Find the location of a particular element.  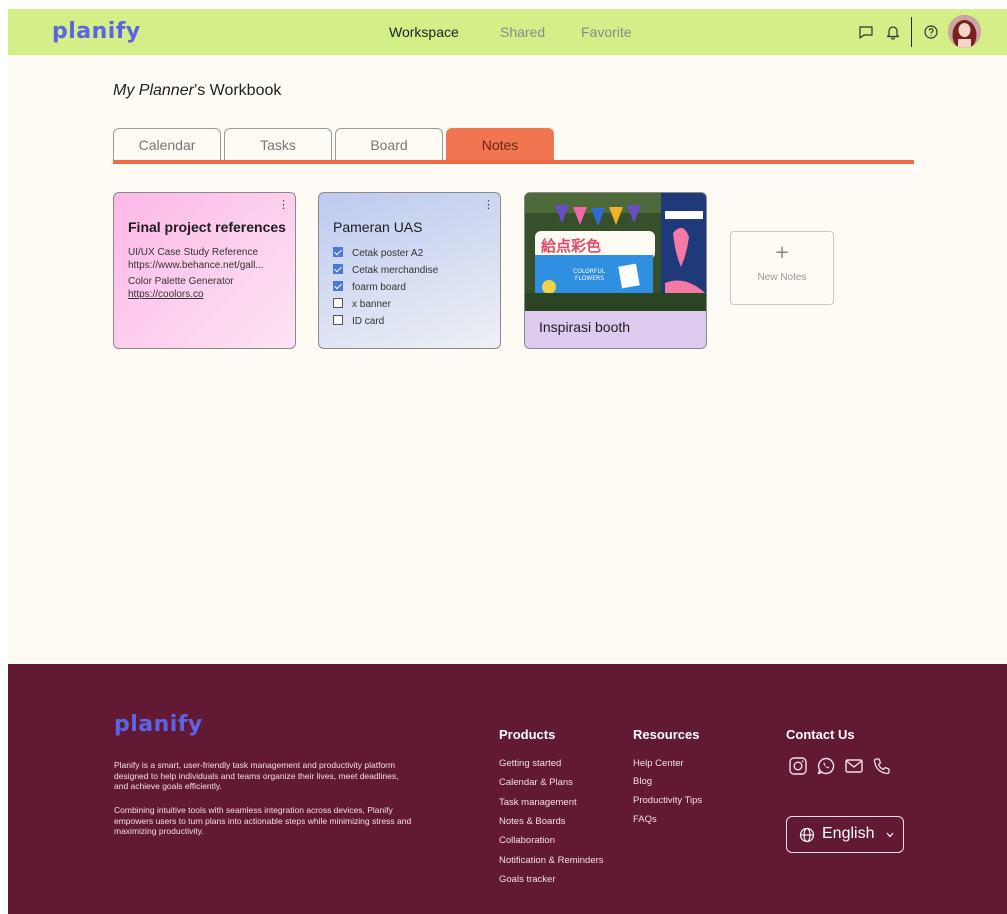

planify-logo: planify is located at coordinates (96, 31).